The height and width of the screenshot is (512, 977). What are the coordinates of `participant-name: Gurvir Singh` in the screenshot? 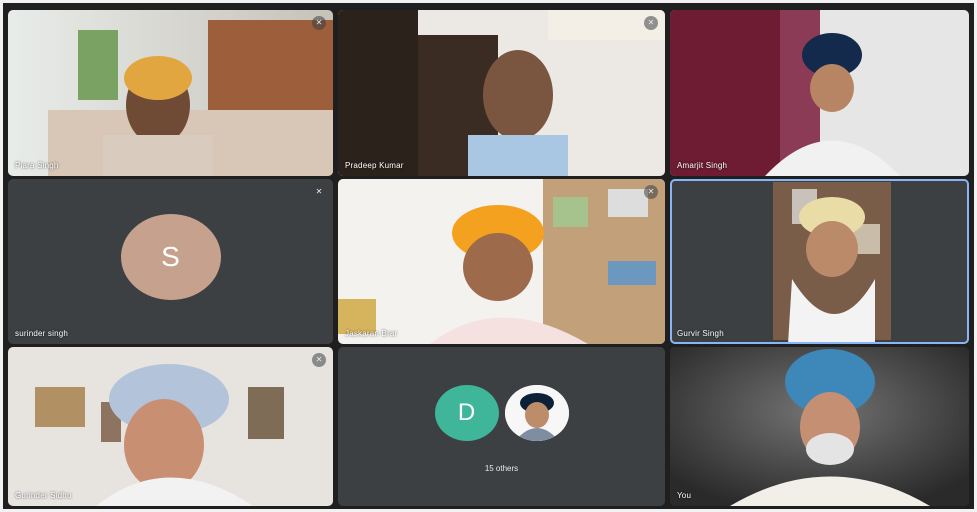 It's located at (700, 333).